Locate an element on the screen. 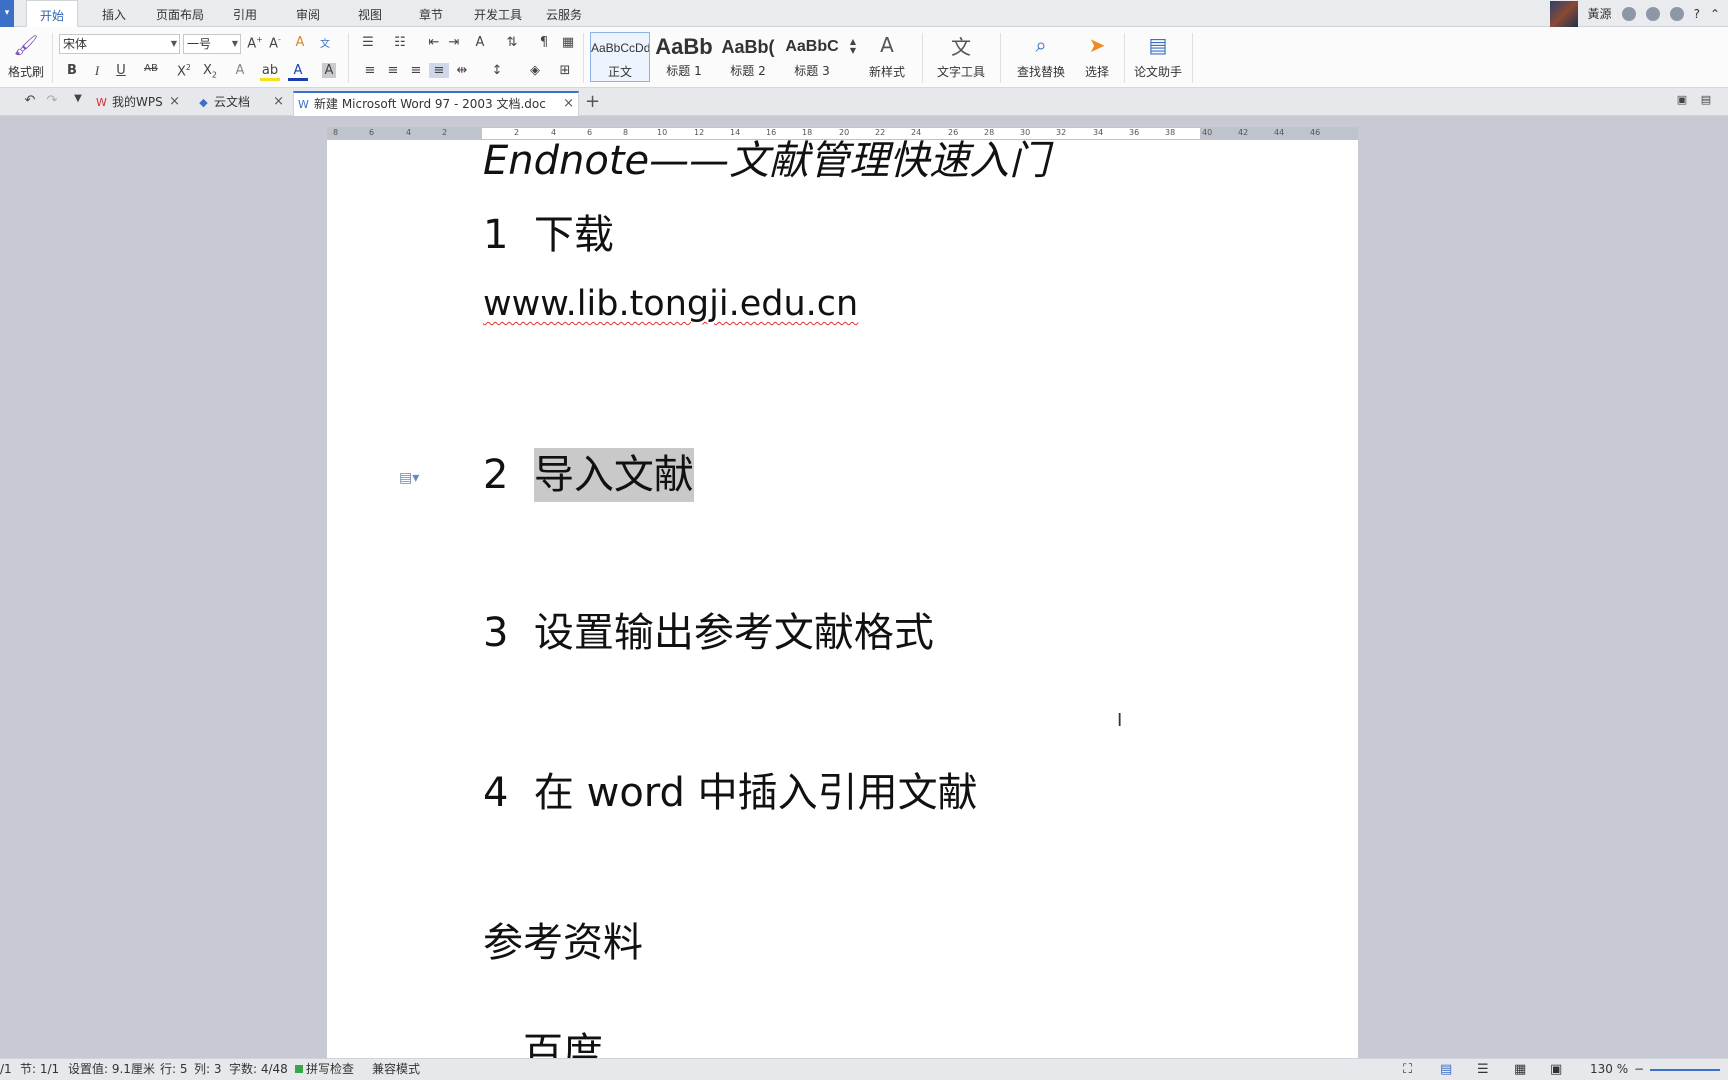 The height and width of the screenshot is (1080, 1728). grow-font-icon: A+ is located at coordinates (255, 43).